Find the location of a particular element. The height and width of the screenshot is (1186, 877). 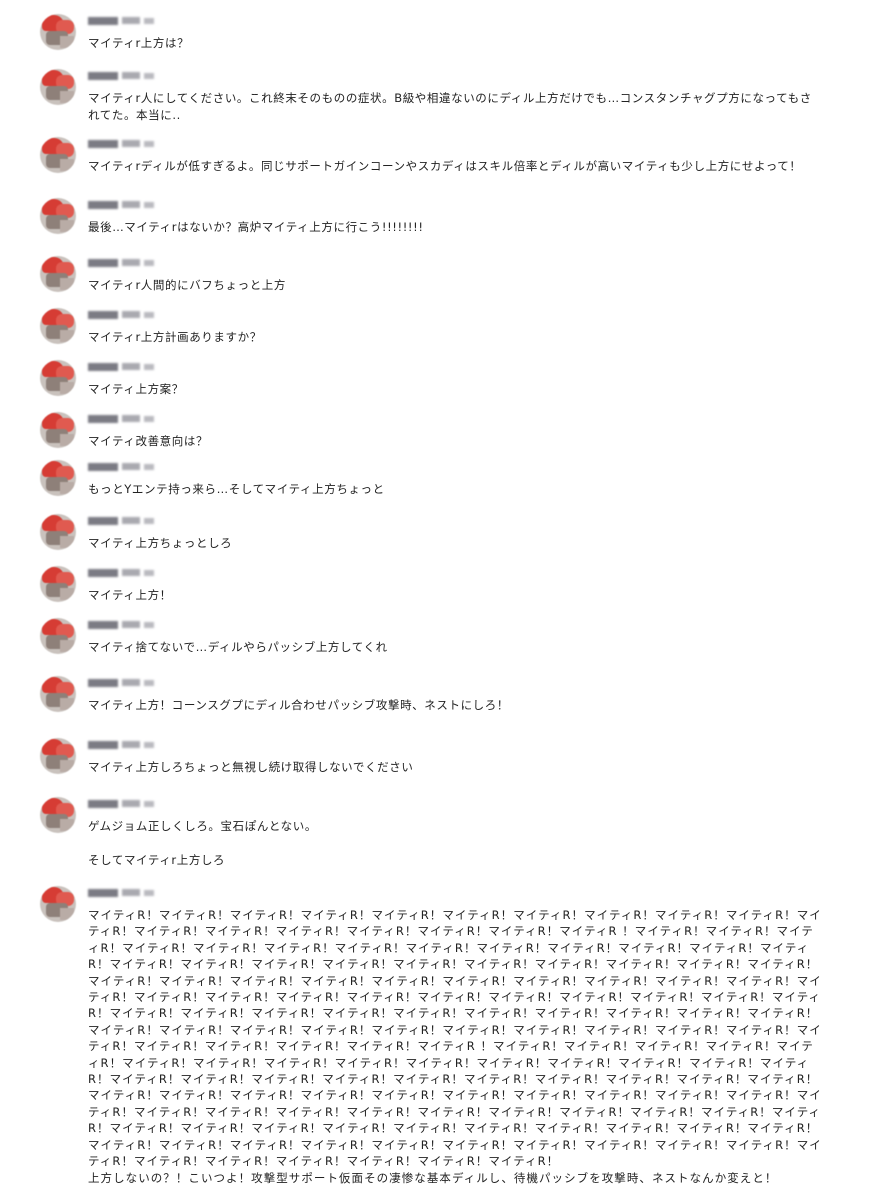

comment-text: マイティ上方しろちょっと無視し続け取得しないでください is located at coordinates (251, 767).